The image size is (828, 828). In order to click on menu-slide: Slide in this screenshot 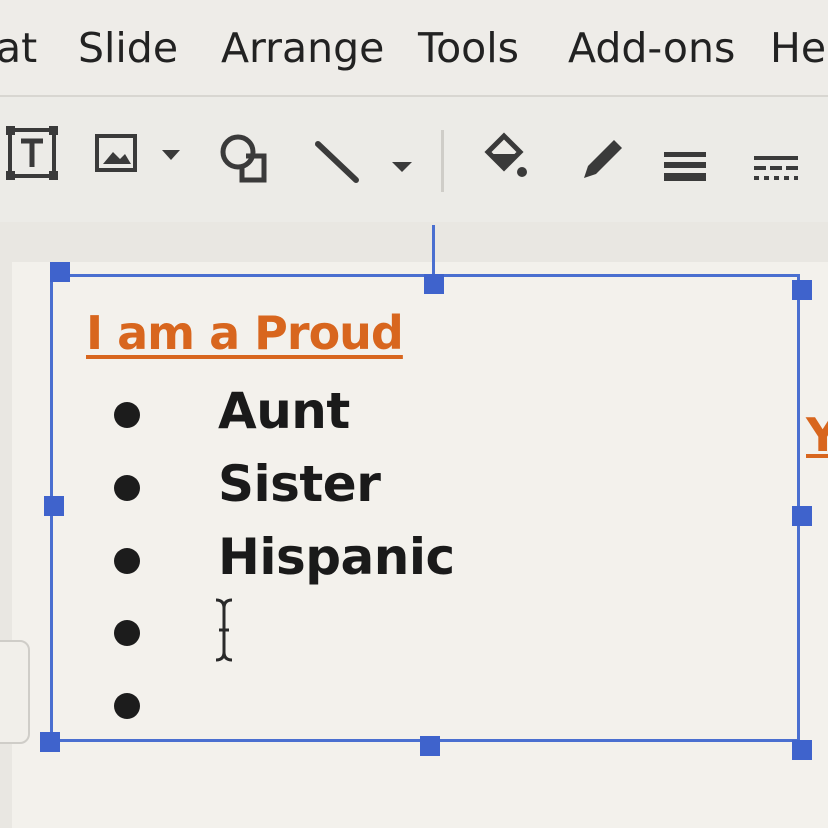, I will do `click(128, 48)`.